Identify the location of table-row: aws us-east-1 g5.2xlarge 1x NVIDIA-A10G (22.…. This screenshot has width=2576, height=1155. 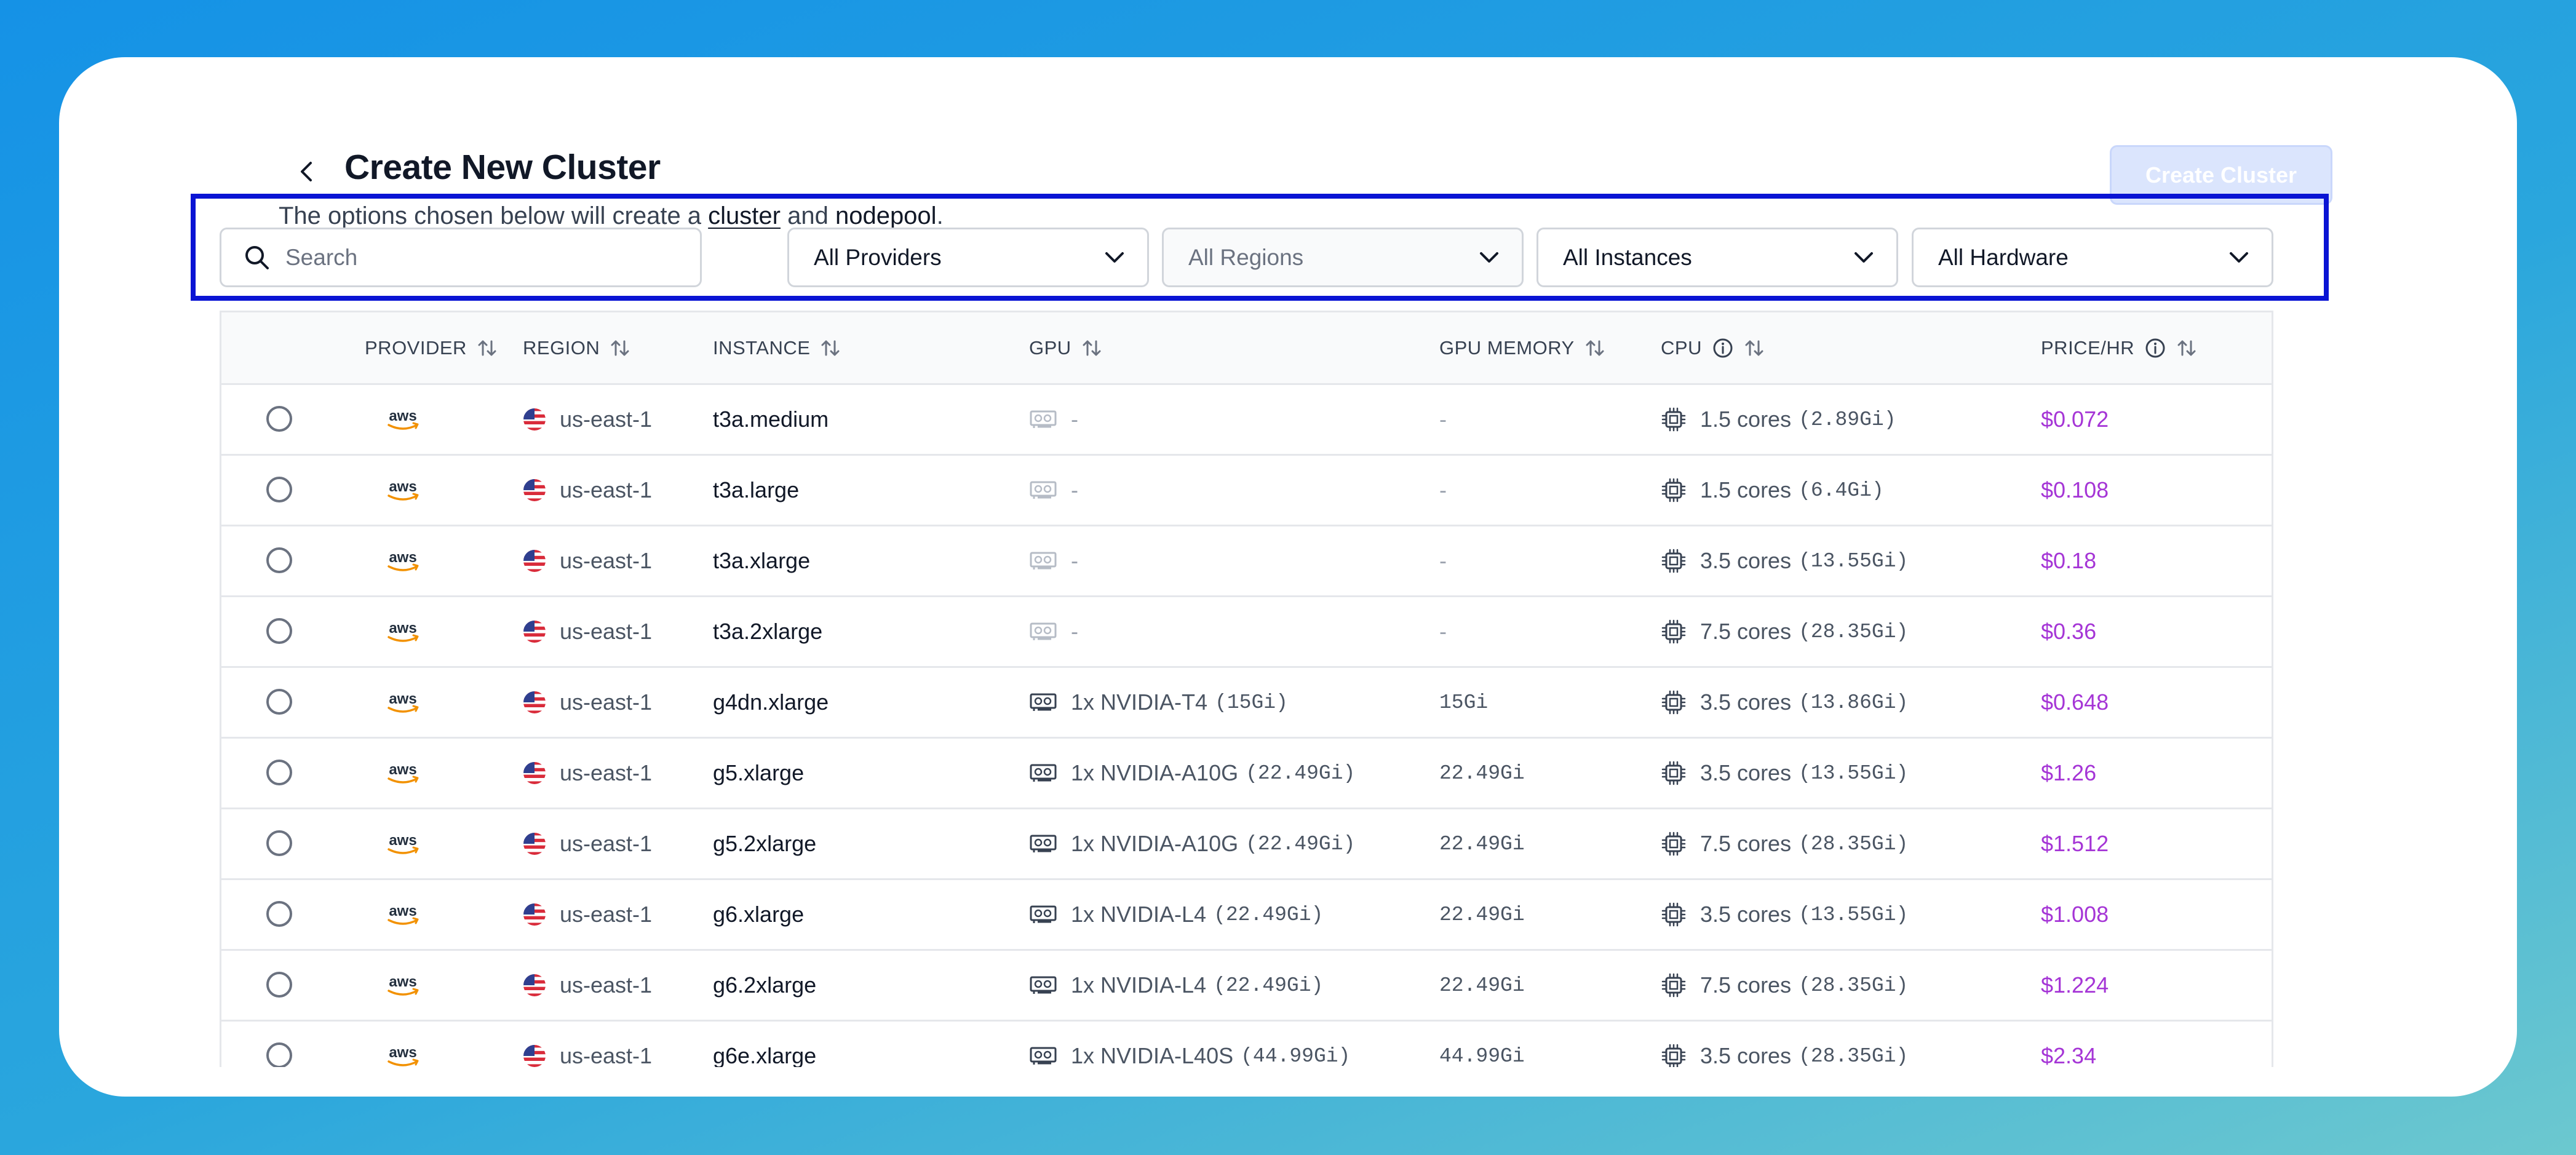
(1246, 845).